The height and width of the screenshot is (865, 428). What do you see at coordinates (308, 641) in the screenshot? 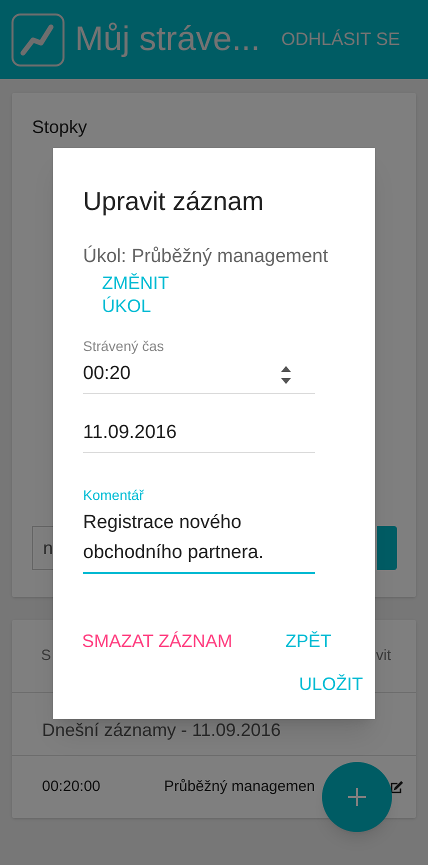
I see `back-button: ZPĚT` at bounding box center [308, 641].